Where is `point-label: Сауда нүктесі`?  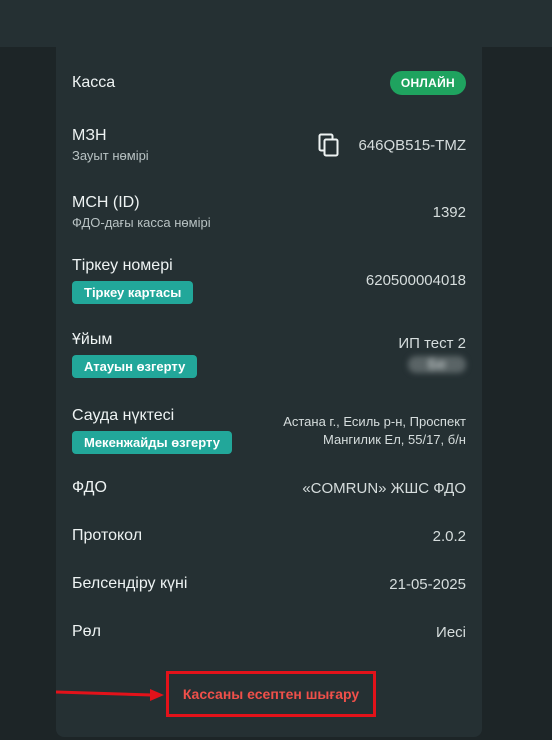 point-label: Сауда нүктесі is located at coordinates (123, 415).